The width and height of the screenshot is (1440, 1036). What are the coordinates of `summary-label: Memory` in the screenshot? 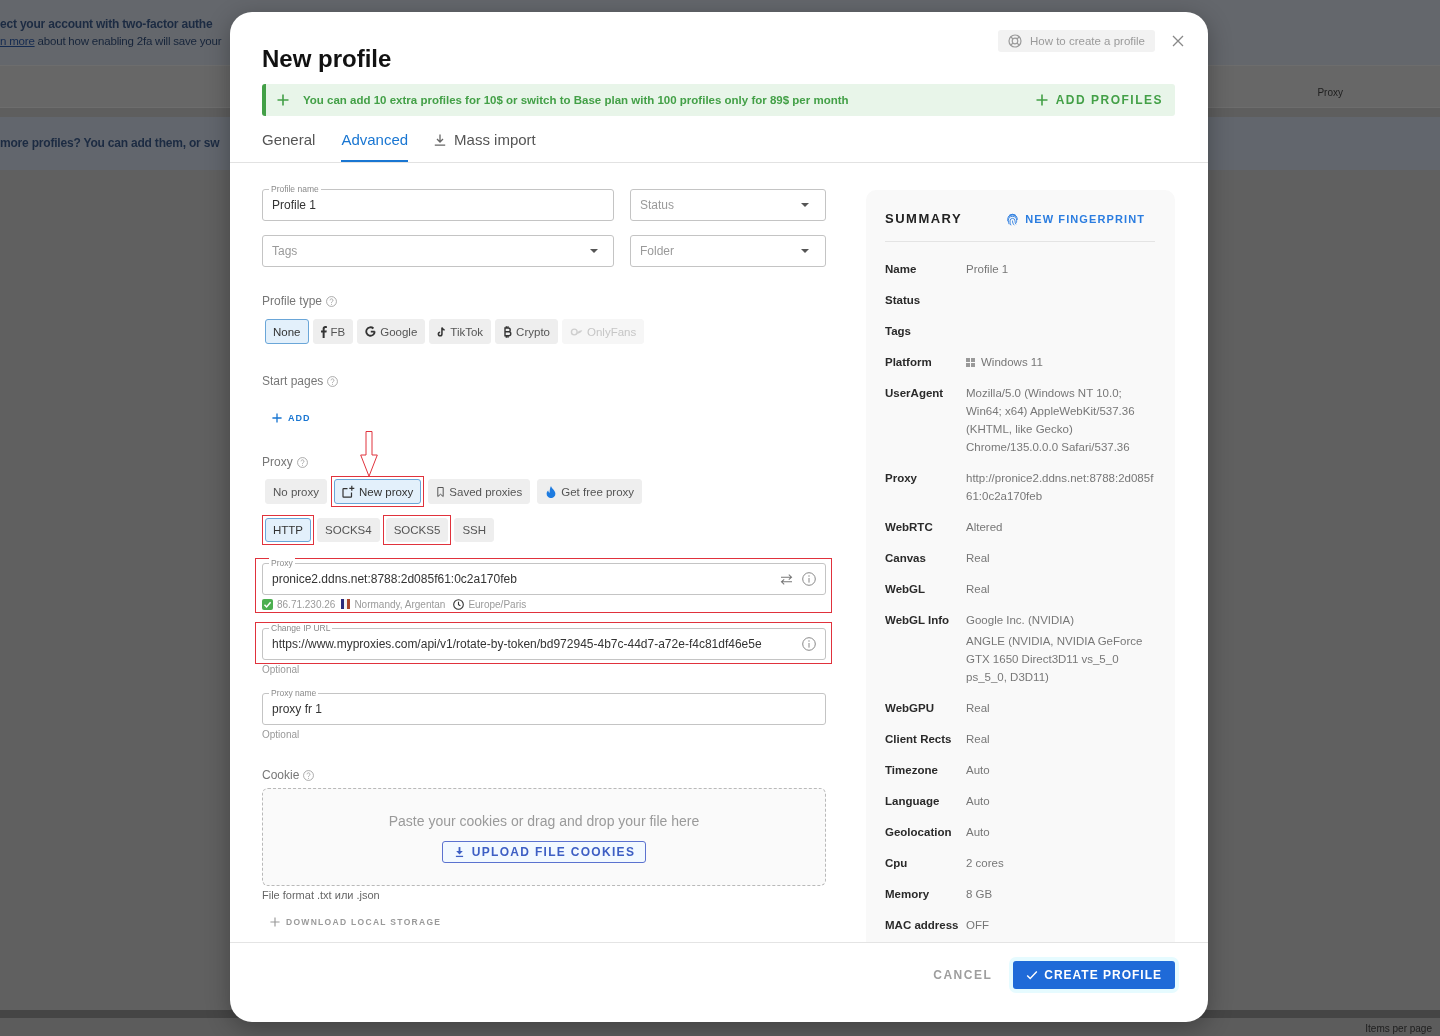 It's located at (908, 894).